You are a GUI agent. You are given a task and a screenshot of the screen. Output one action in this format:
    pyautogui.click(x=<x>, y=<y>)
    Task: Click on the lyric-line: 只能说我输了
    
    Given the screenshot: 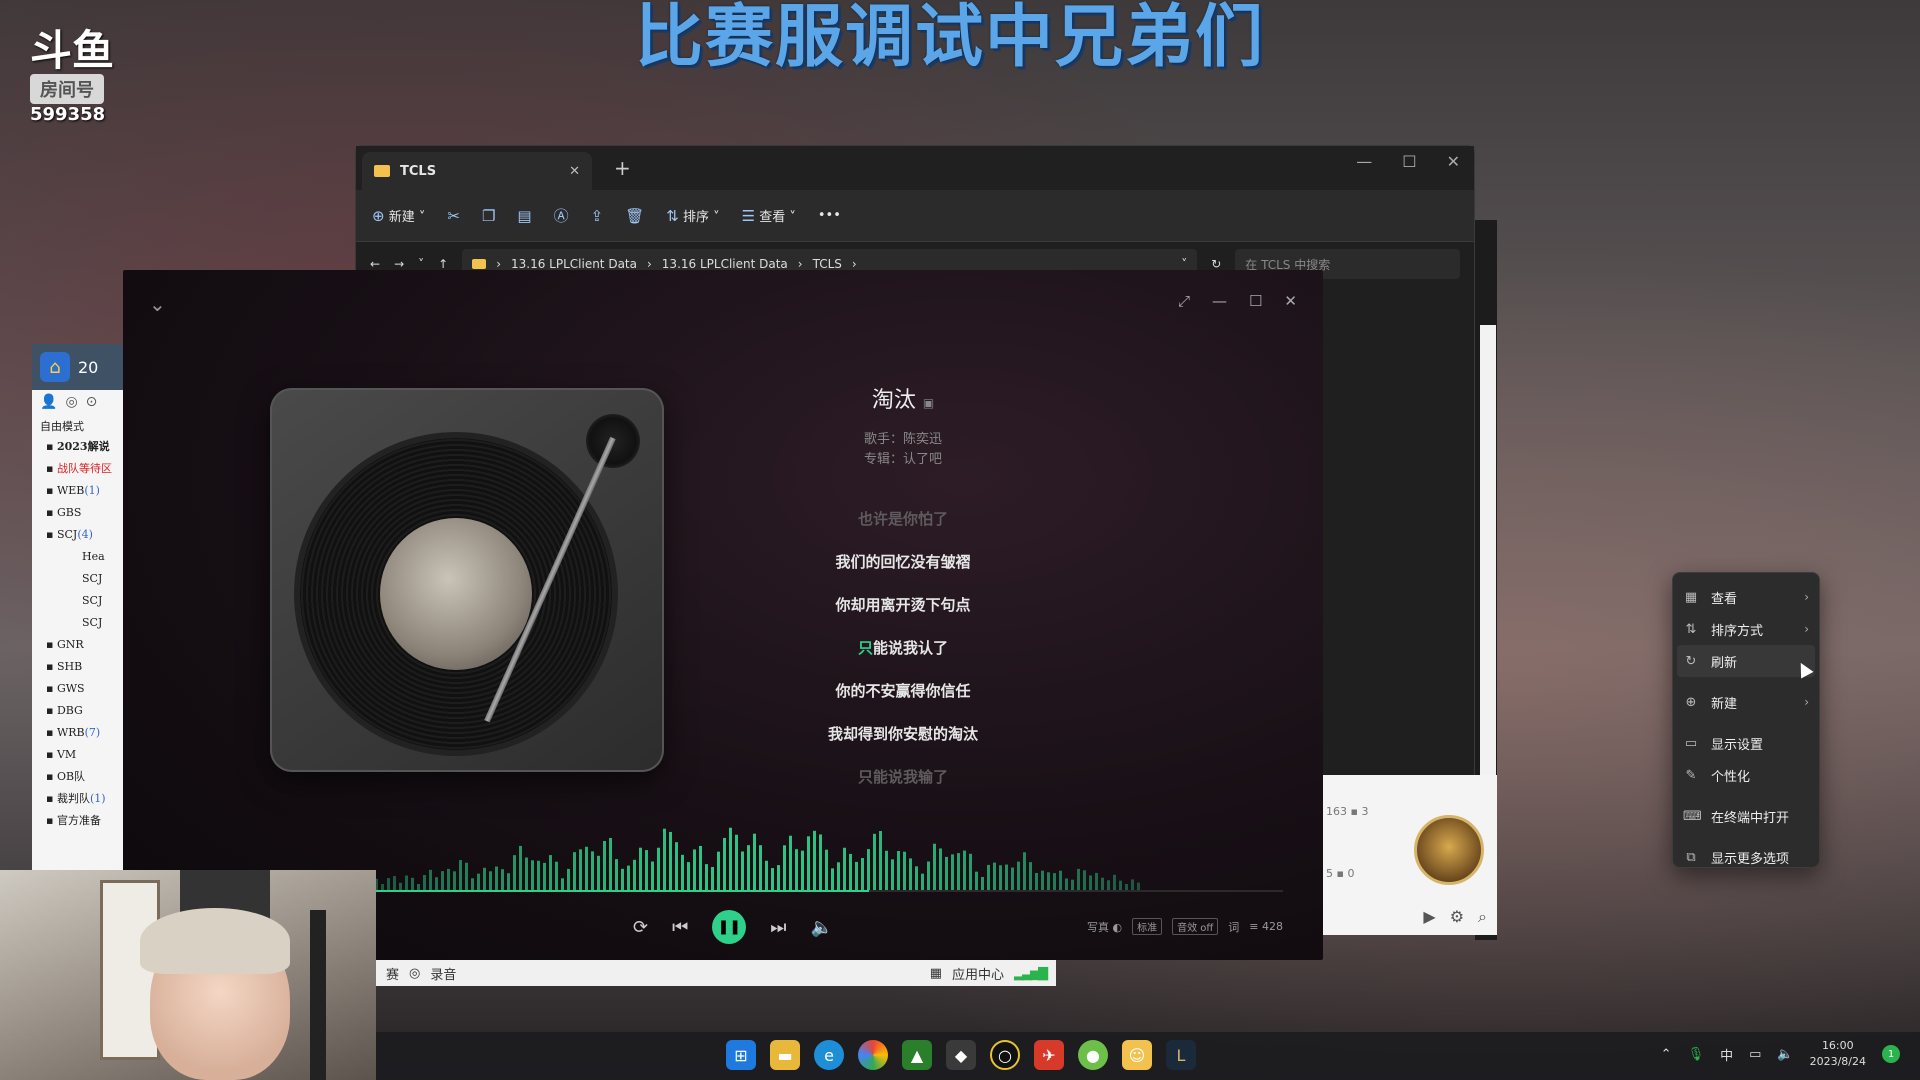 What is the action you would take?
    pyautogui.click(x=903, y=777)
    